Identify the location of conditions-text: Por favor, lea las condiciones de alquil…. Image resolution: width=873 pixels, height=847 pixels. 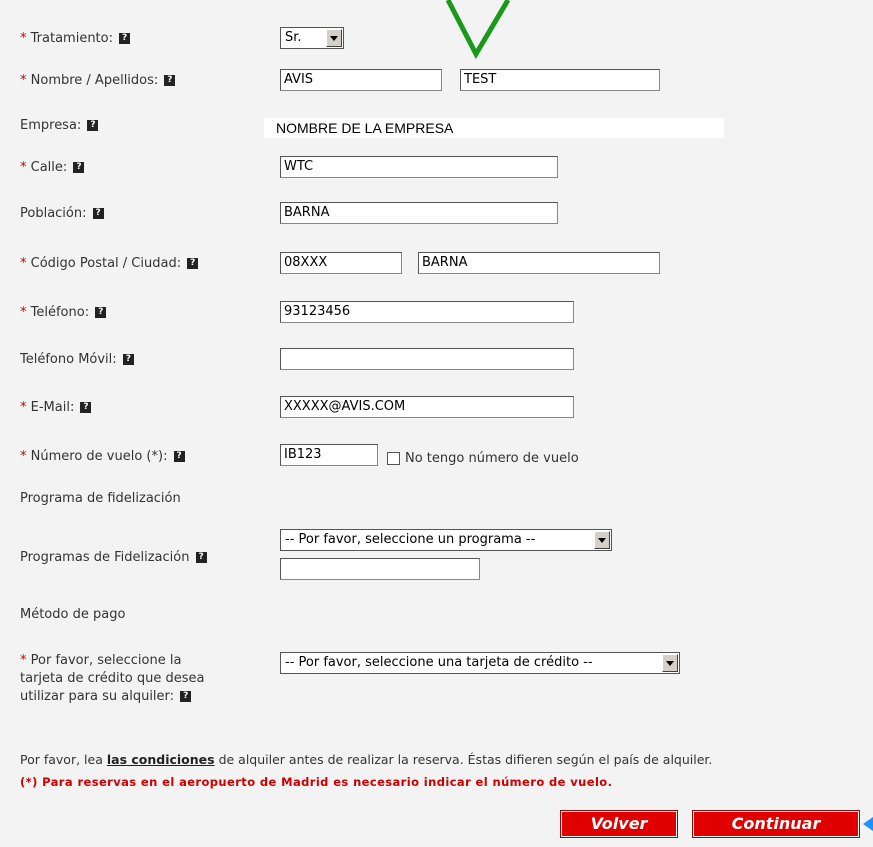
(366, 759).